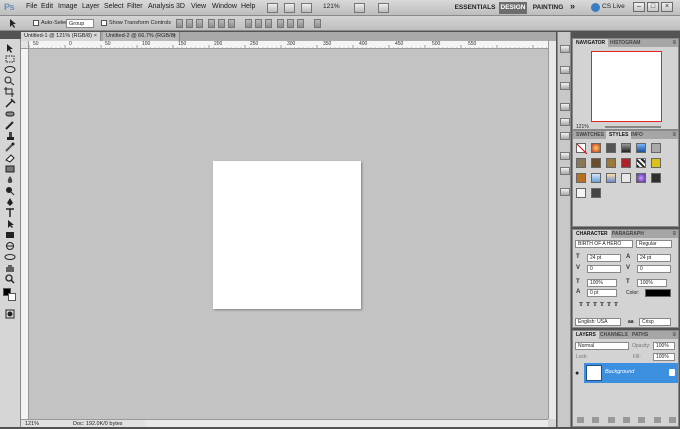  What do you see at coordinates (221, 23) in the screenshot?
I see `align-hcenter-icon` at bounding box center [221, 23].